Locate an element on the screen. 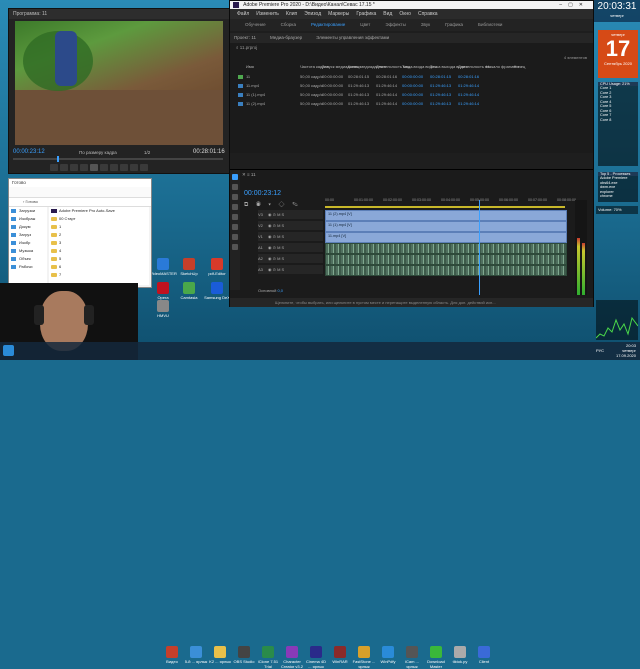 This screenshot has height=669, width=640. menu-item: Справка is located at coordinates (428, 14).